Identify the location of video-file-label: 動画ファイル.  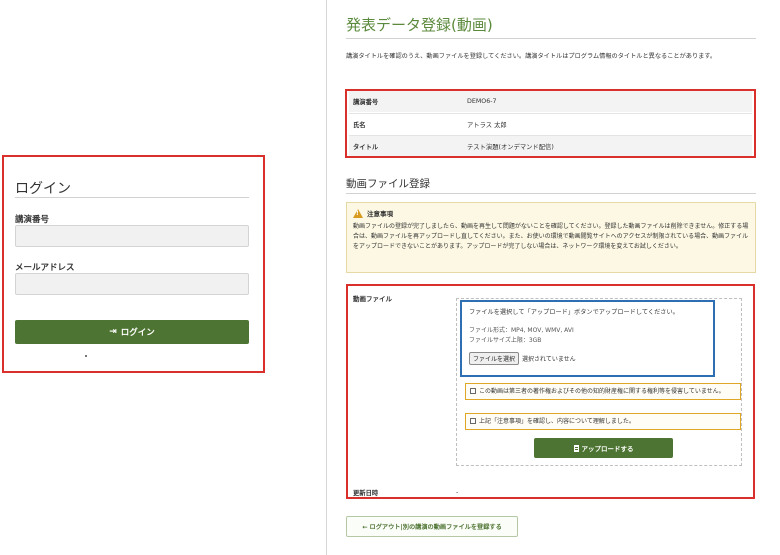
(372, 299).